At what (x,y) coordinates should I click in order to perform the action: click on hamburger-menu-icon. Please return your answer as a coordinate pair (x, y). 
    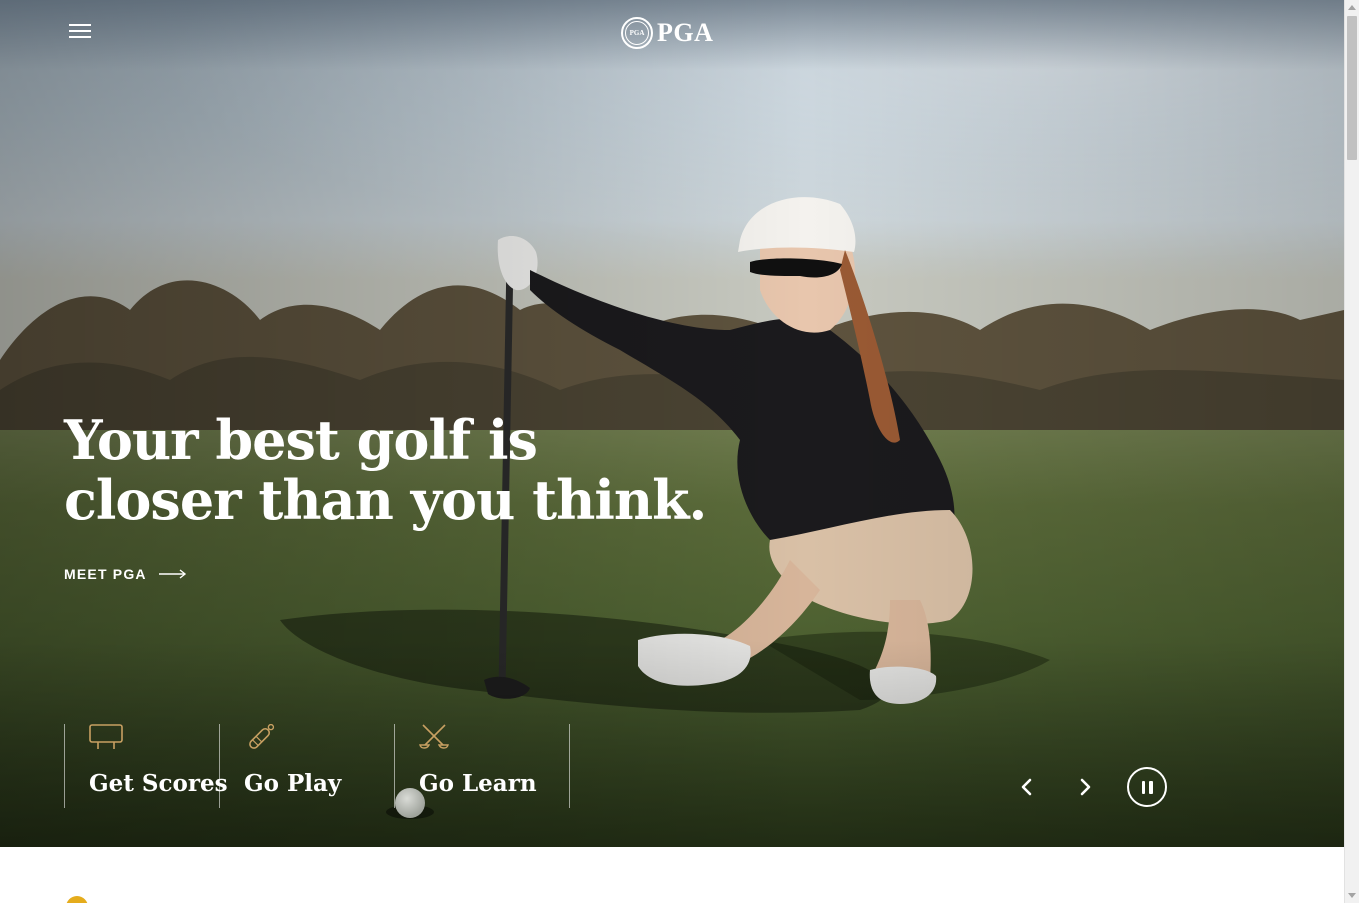
    Looking at the image, I should click on (80, 32).